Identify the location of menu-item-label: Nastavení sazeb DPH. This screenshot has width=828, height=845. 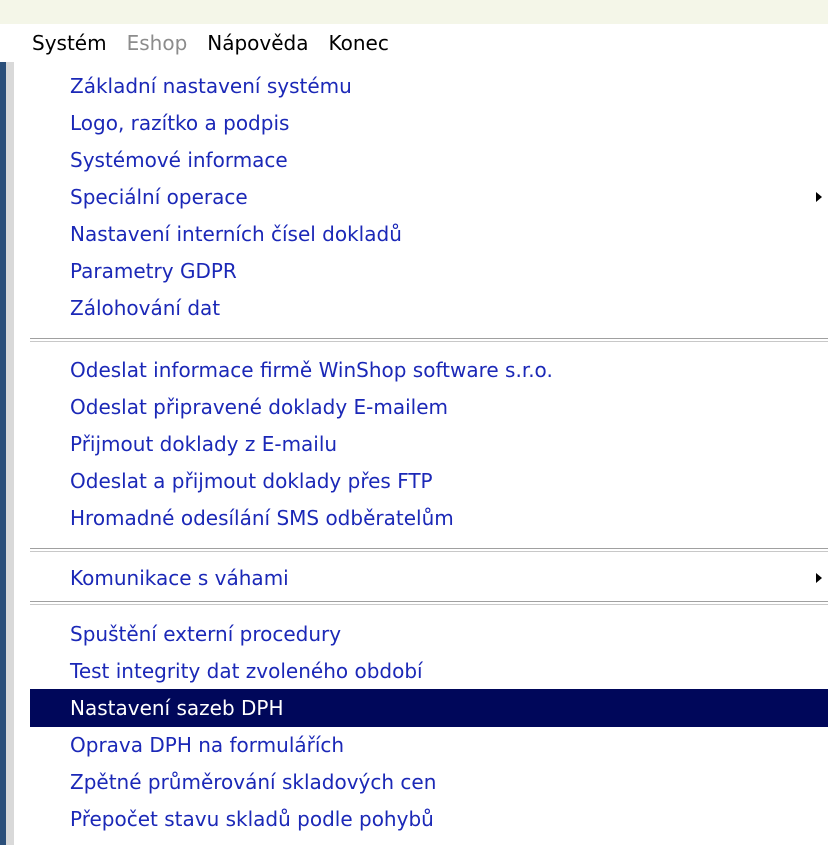
(177, 708).